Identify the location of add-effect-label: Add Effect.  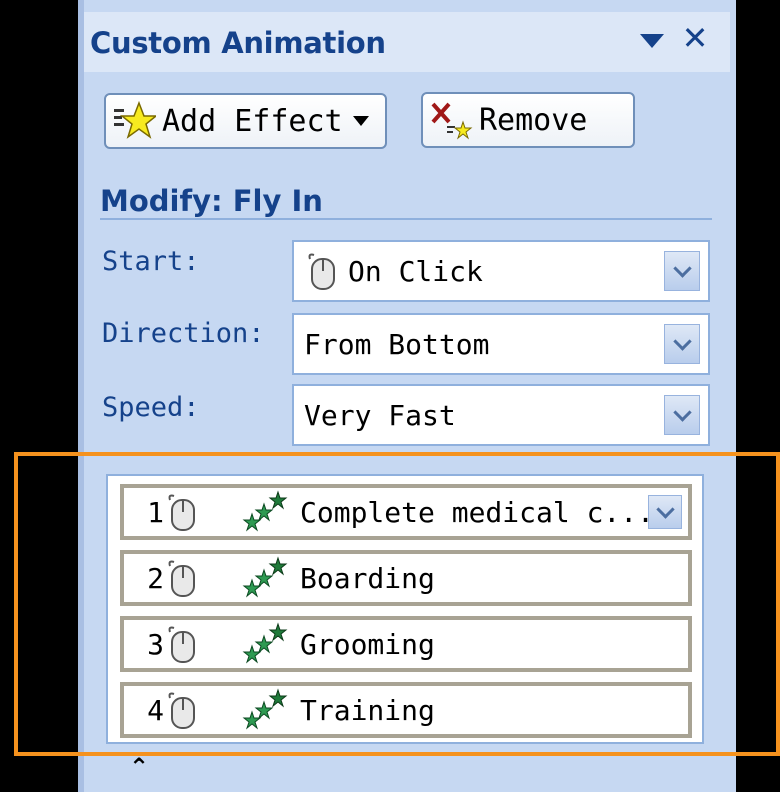
(252, 121).